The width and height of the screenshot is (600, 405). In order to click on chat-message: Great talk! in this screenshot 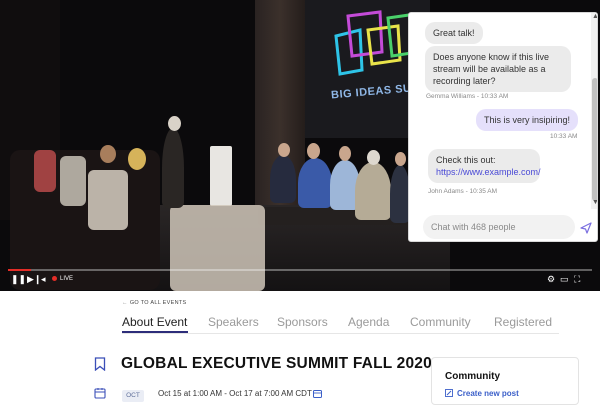, I will do `click(454, 33)`.